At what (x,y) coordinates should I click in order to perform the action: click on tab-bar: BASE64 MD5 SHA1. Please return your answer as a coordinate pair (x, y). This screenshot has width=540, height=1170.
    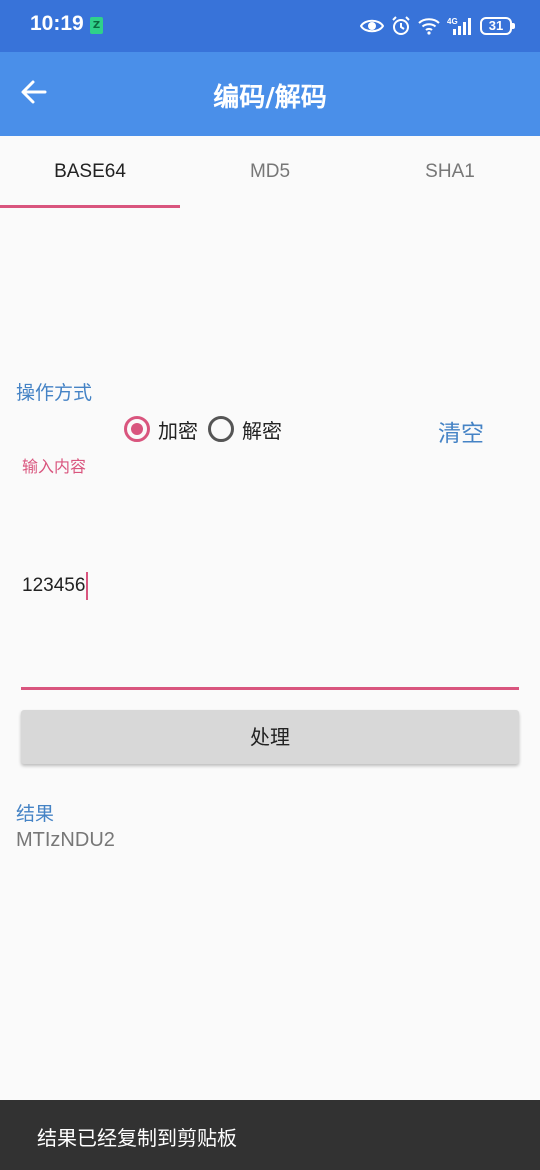
    Looking at the image, I should click on (270, 172).